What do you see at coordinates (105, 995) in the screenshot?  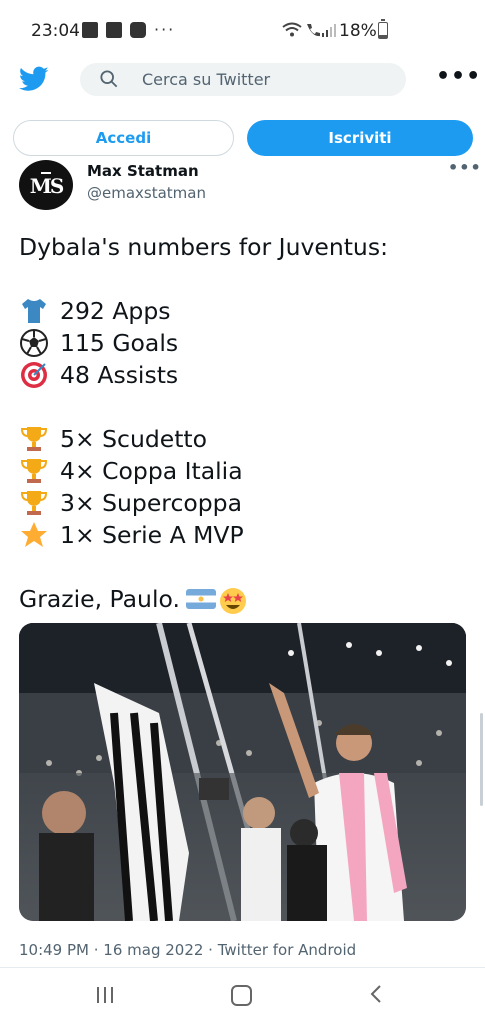 I see `recent-apps-icon` at bounding box center [105, 995].